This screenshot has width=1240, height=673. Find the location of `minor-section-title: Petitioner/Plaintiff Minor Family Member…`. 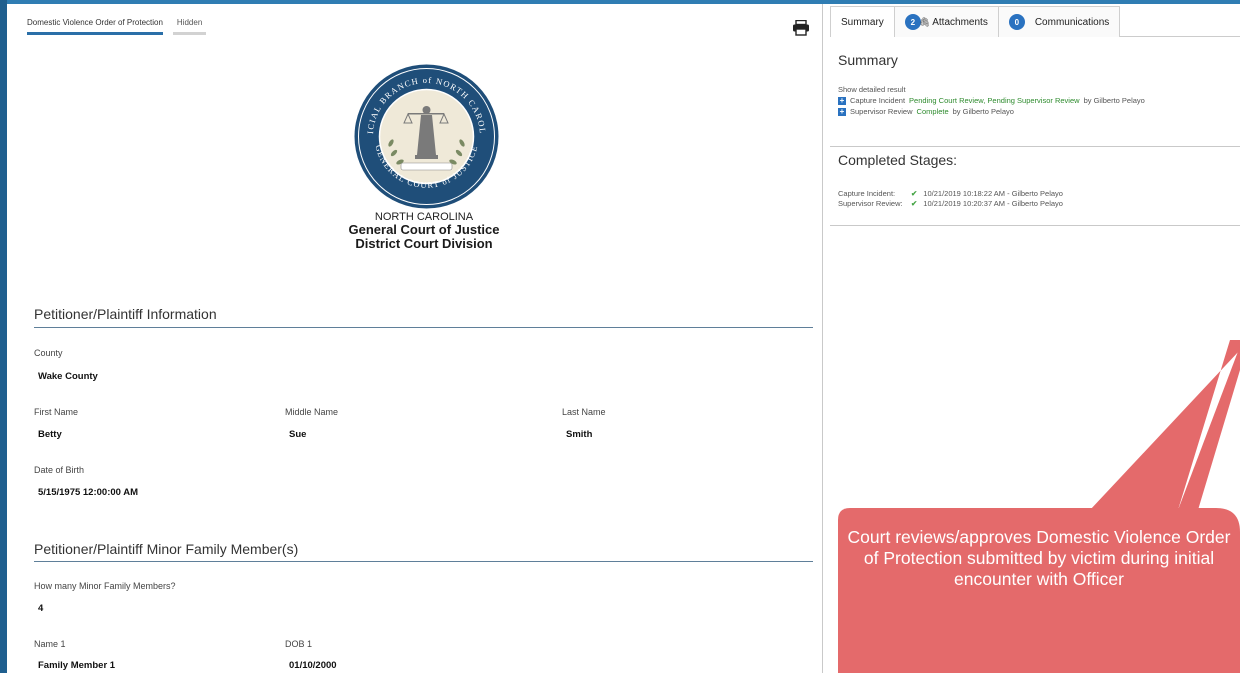

minor-section-title: Petitioner/Plaintiff Minor Family Member… is located at coordinates (166, 549).